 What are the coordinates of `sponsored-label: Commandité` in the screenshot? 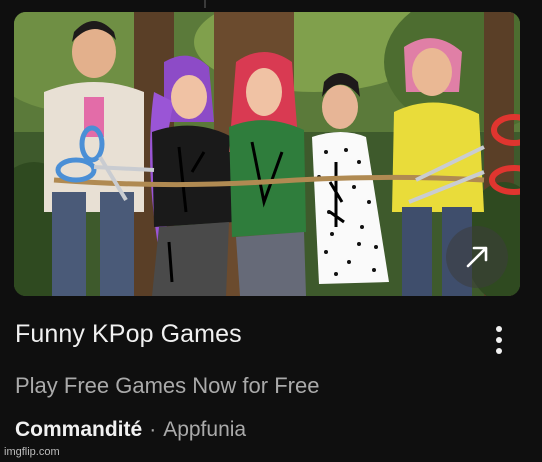 It's located at (79, 429).